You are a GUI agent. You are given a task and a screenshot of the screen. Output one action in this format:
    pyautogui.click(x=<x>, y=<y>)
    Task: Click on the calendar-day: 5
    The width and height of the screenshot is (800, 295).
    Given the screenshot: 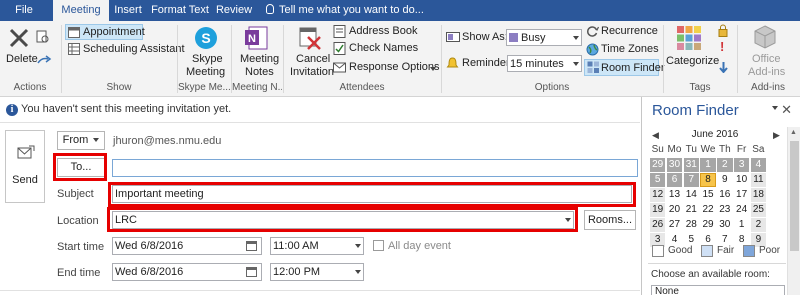 What is the action you would take?
    pyautogui.click(x=658, y=180)
    